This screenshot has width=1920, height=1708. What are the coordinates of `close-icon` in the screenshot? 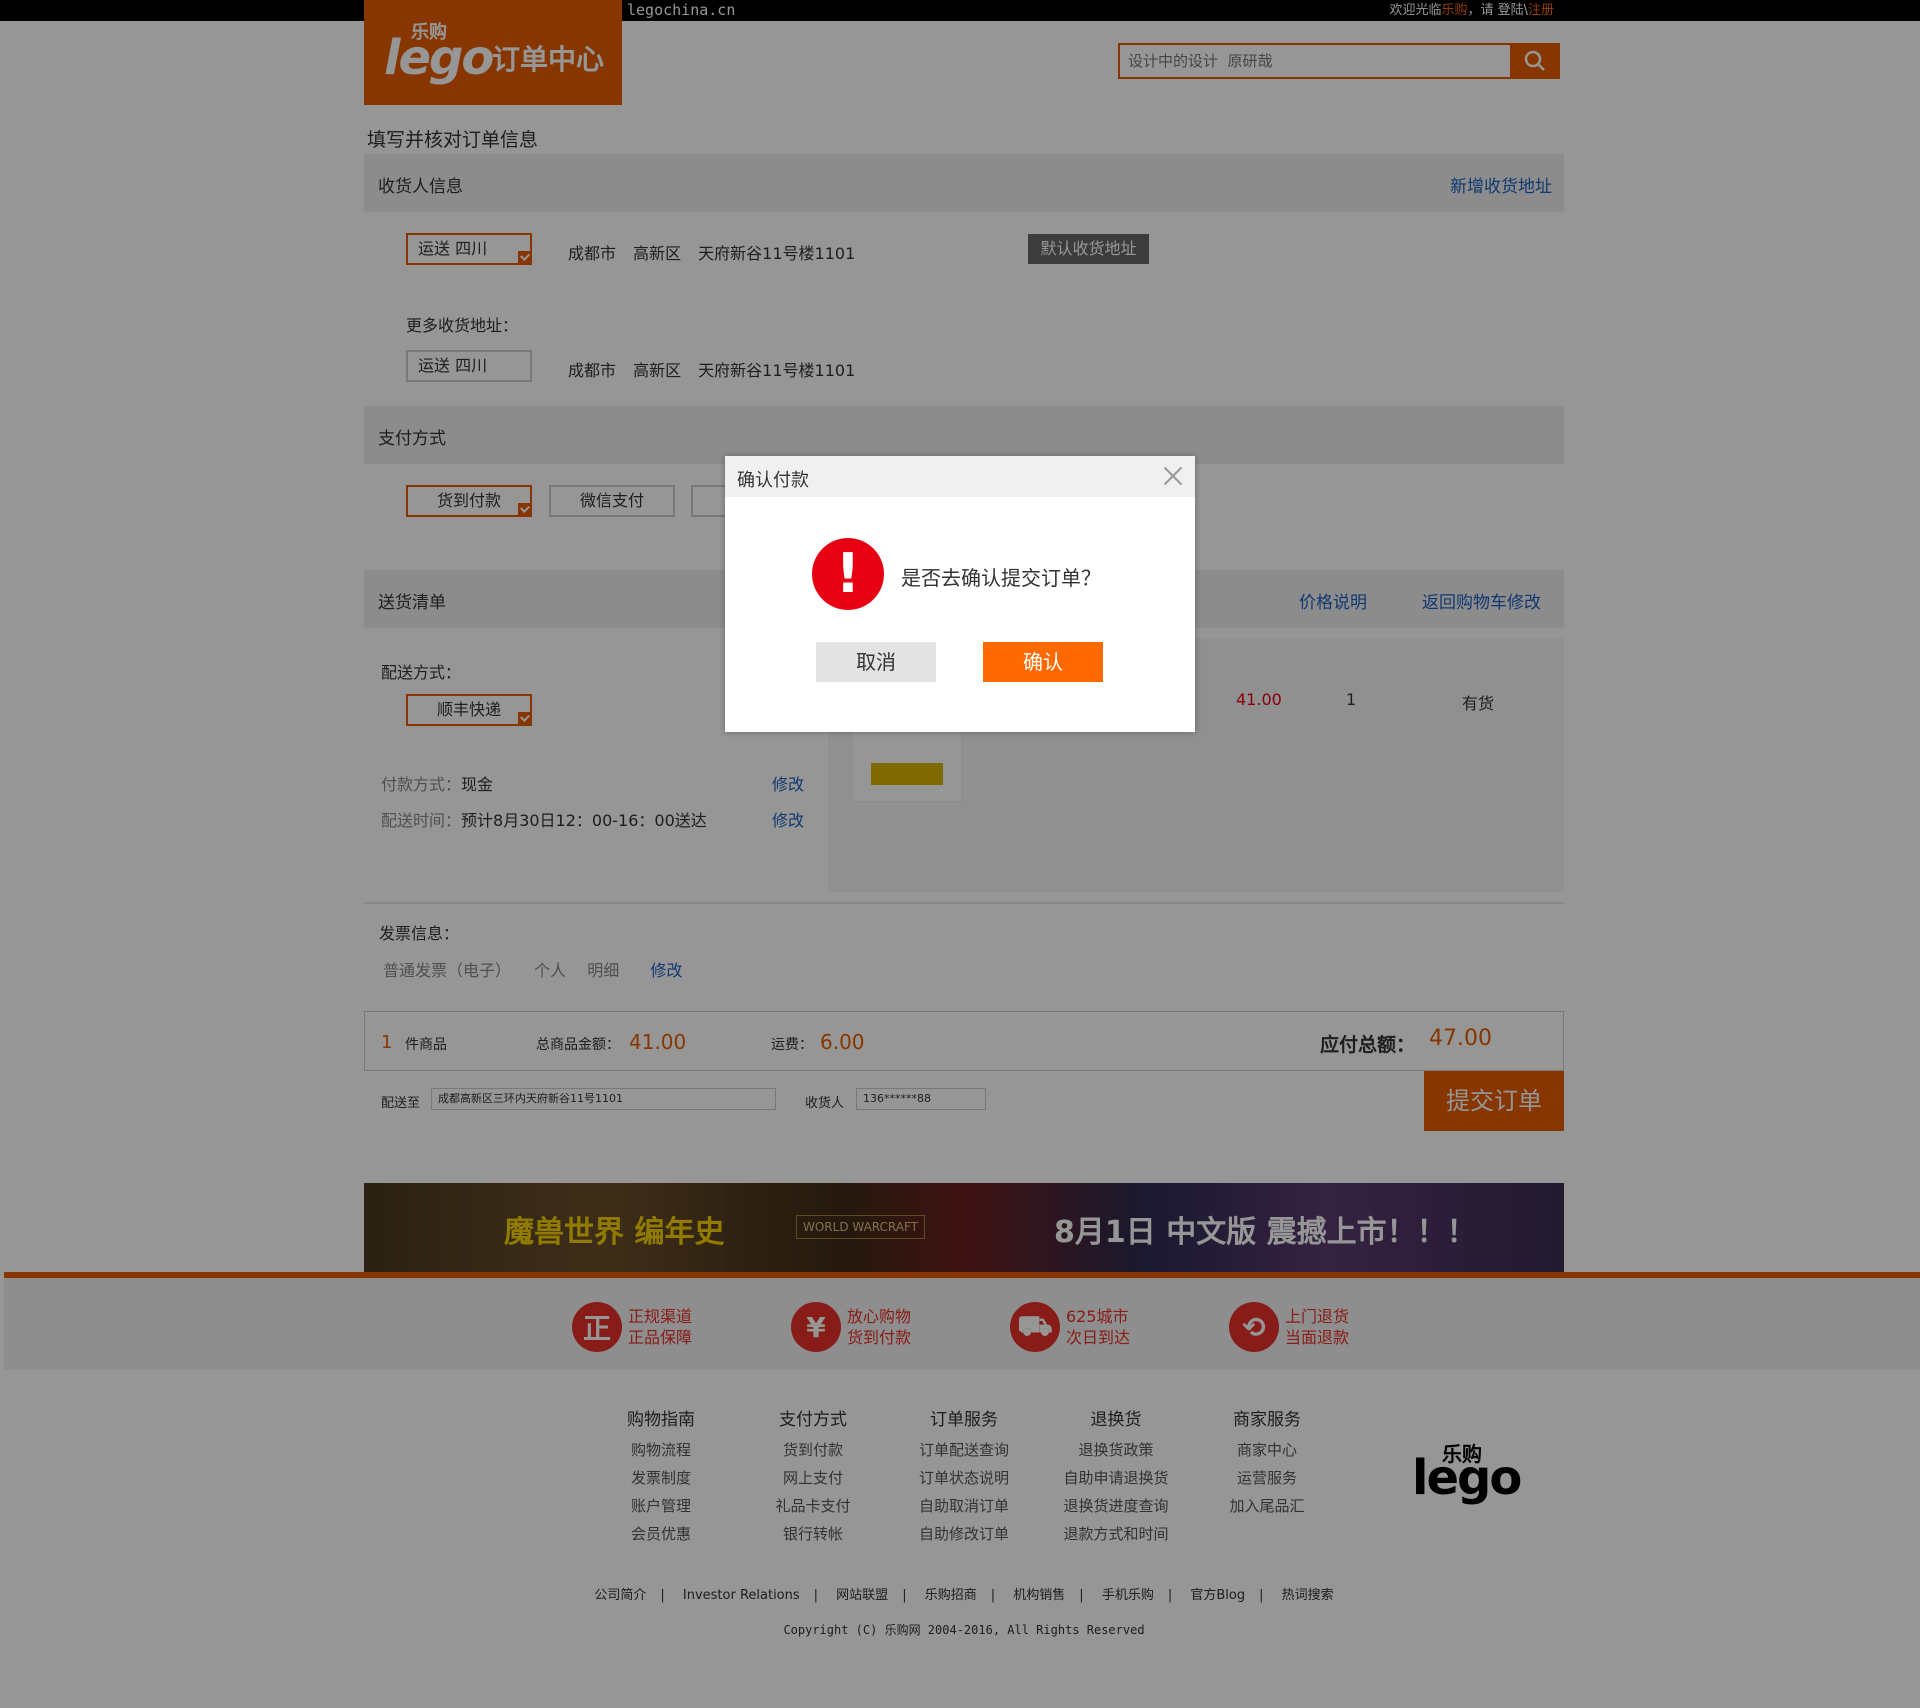 It's located at (1173, 476).